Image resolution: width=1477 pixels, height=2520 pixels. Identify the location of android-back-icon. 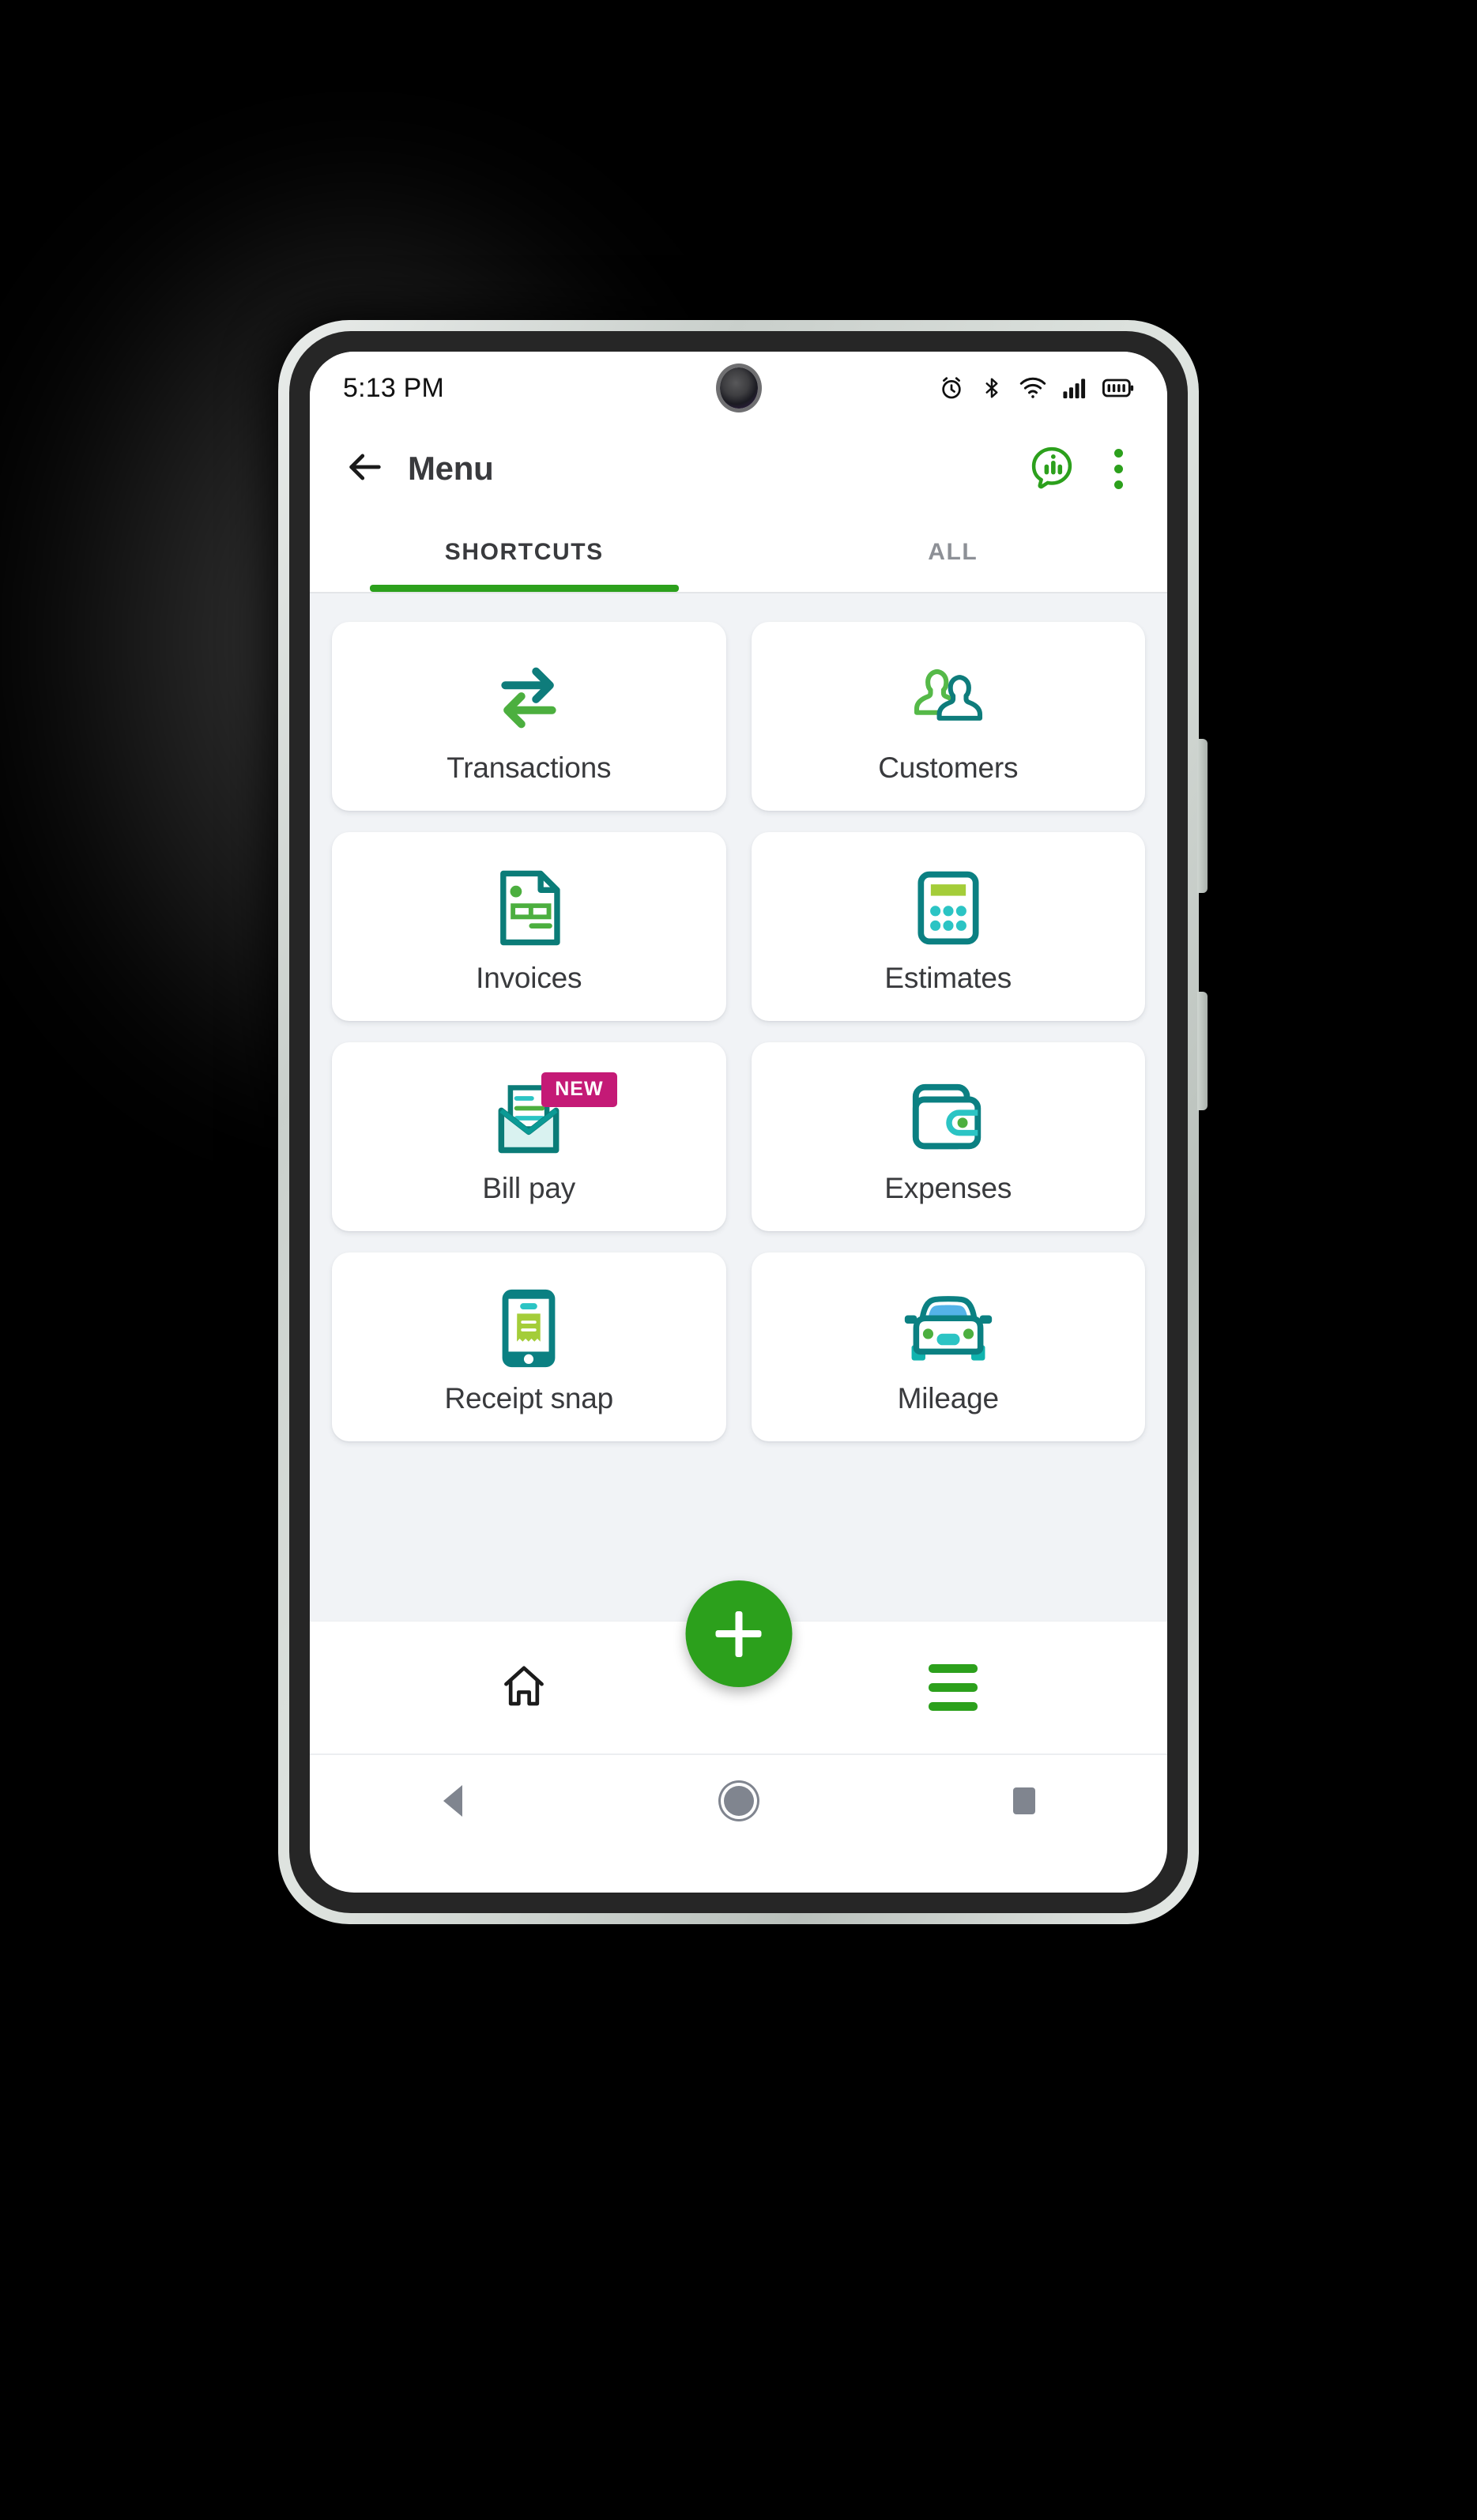
(453, 1801).